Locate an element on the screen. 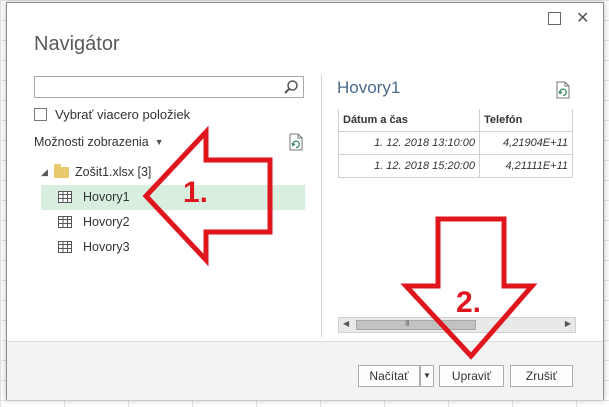 This screenshot has height=407, width=609. annotation-step-2: 2. is located at coordinates (469, 302).